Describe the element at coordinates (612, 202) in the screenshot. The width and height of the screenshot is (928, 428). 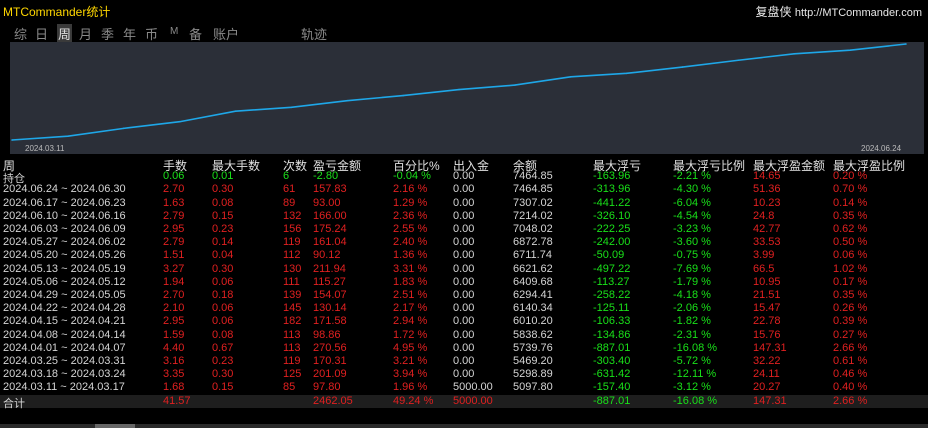
I see `cell-最大浮亏: -441.22` at that location.